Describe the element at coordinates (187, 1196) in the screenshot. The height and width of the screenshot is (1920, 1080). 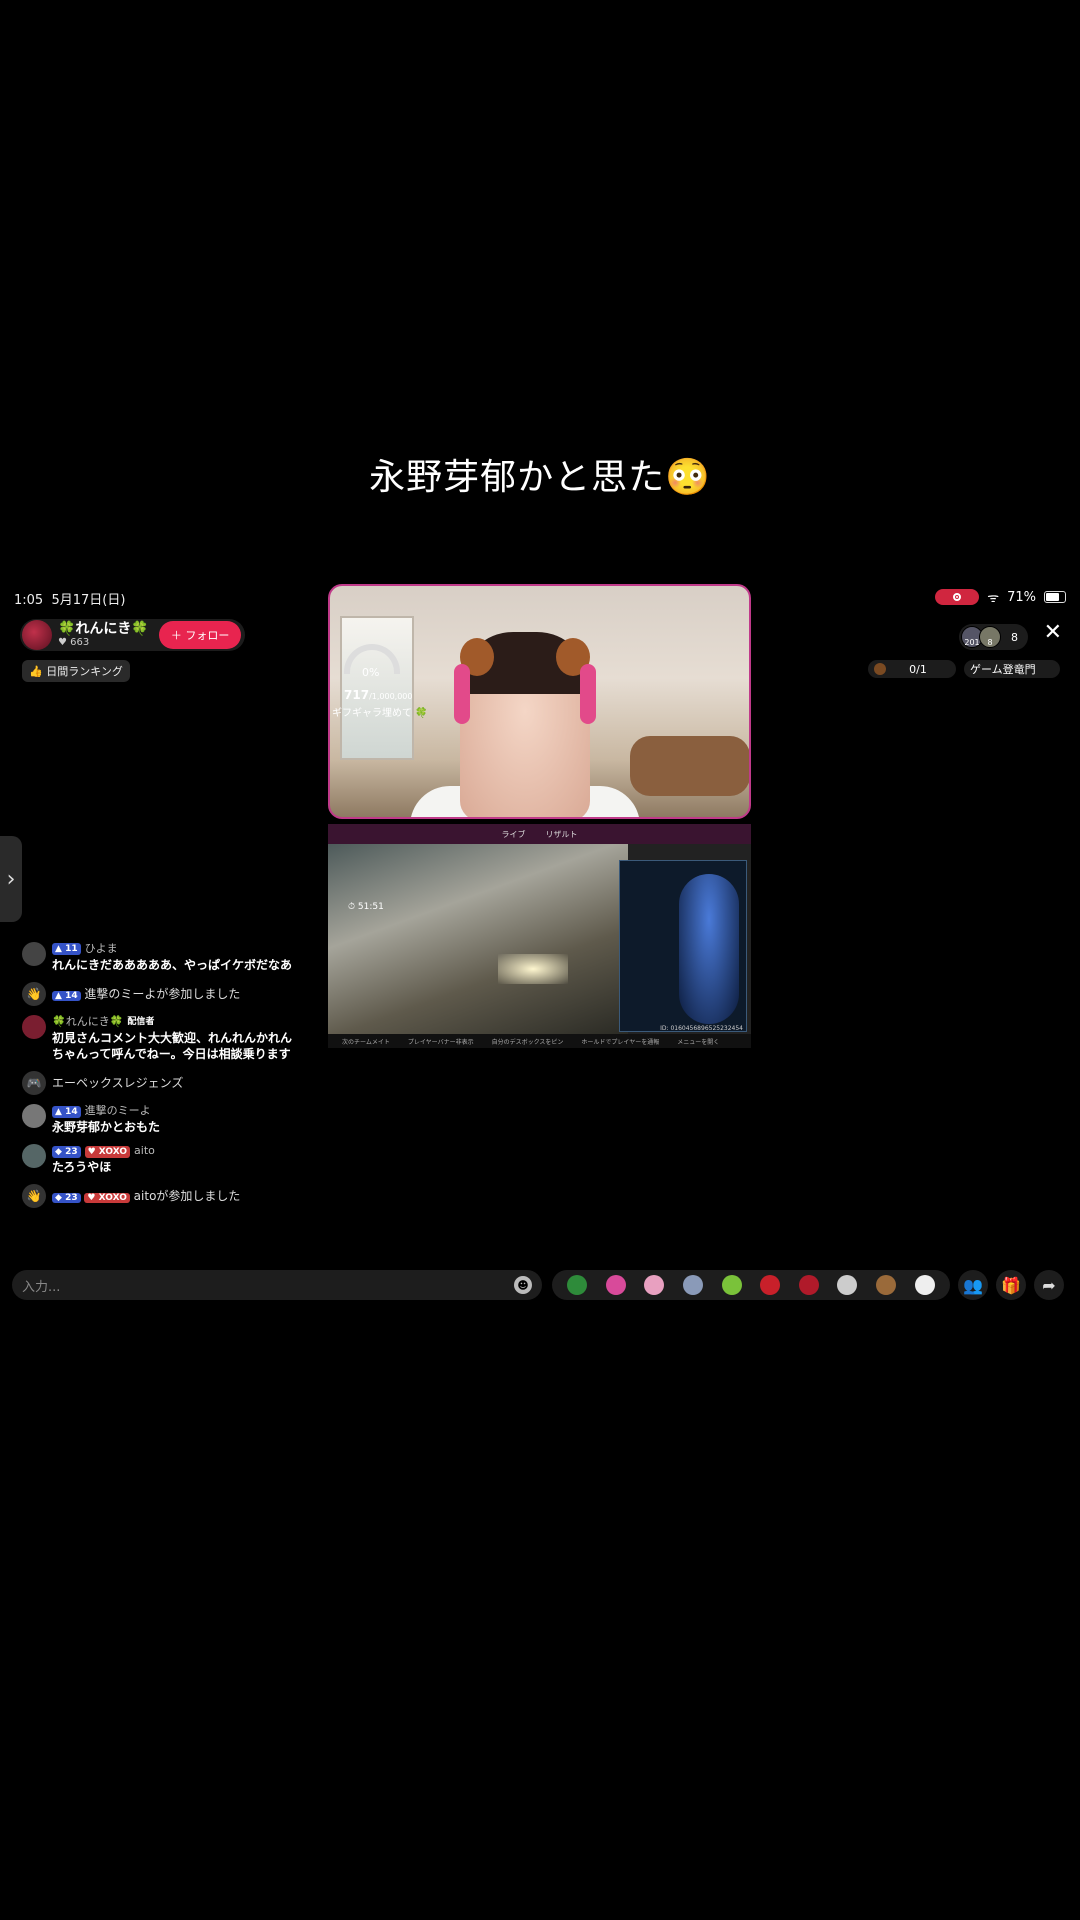
I see `join-notice: aitoが参加しました` at that location.